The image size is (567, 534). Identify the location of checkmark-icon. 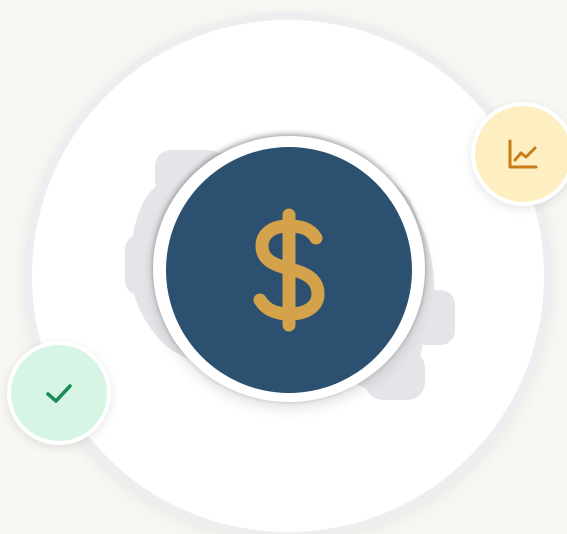
(59, 393).